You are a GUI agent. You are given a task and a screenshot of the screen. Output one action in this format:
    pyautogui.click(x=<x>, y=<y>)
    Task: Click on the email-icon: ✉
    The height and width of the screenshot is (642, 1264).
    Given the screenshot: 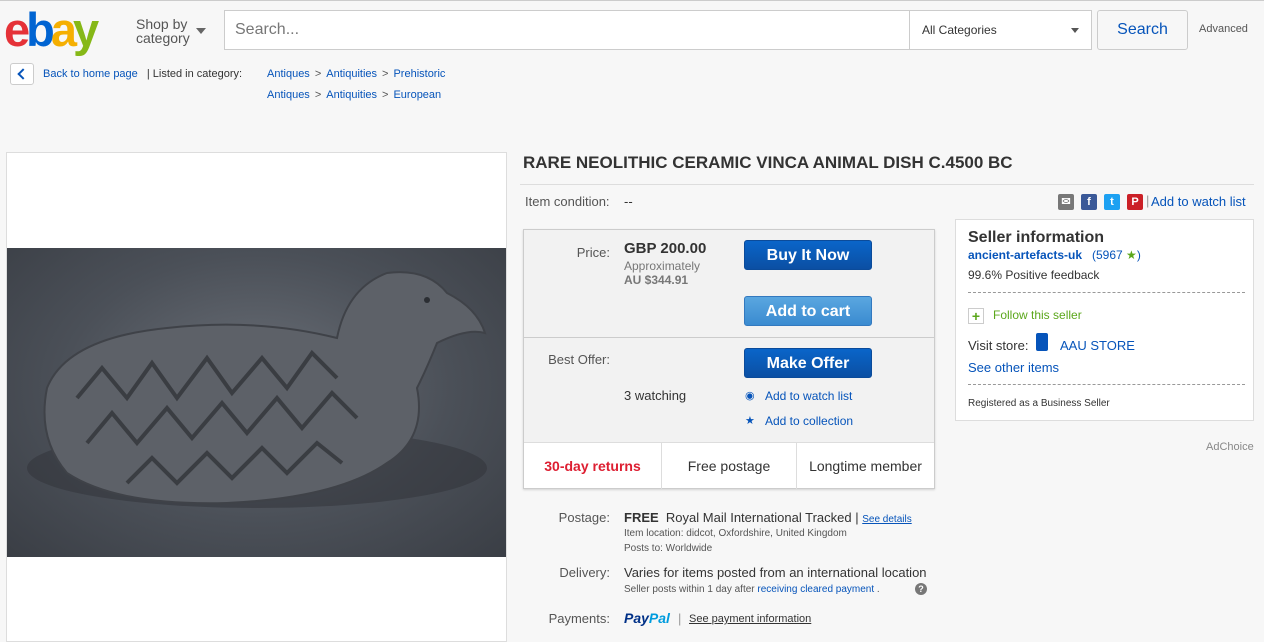 What is the action you would take?
    pyautogui.click(x=1066, y=202)
    